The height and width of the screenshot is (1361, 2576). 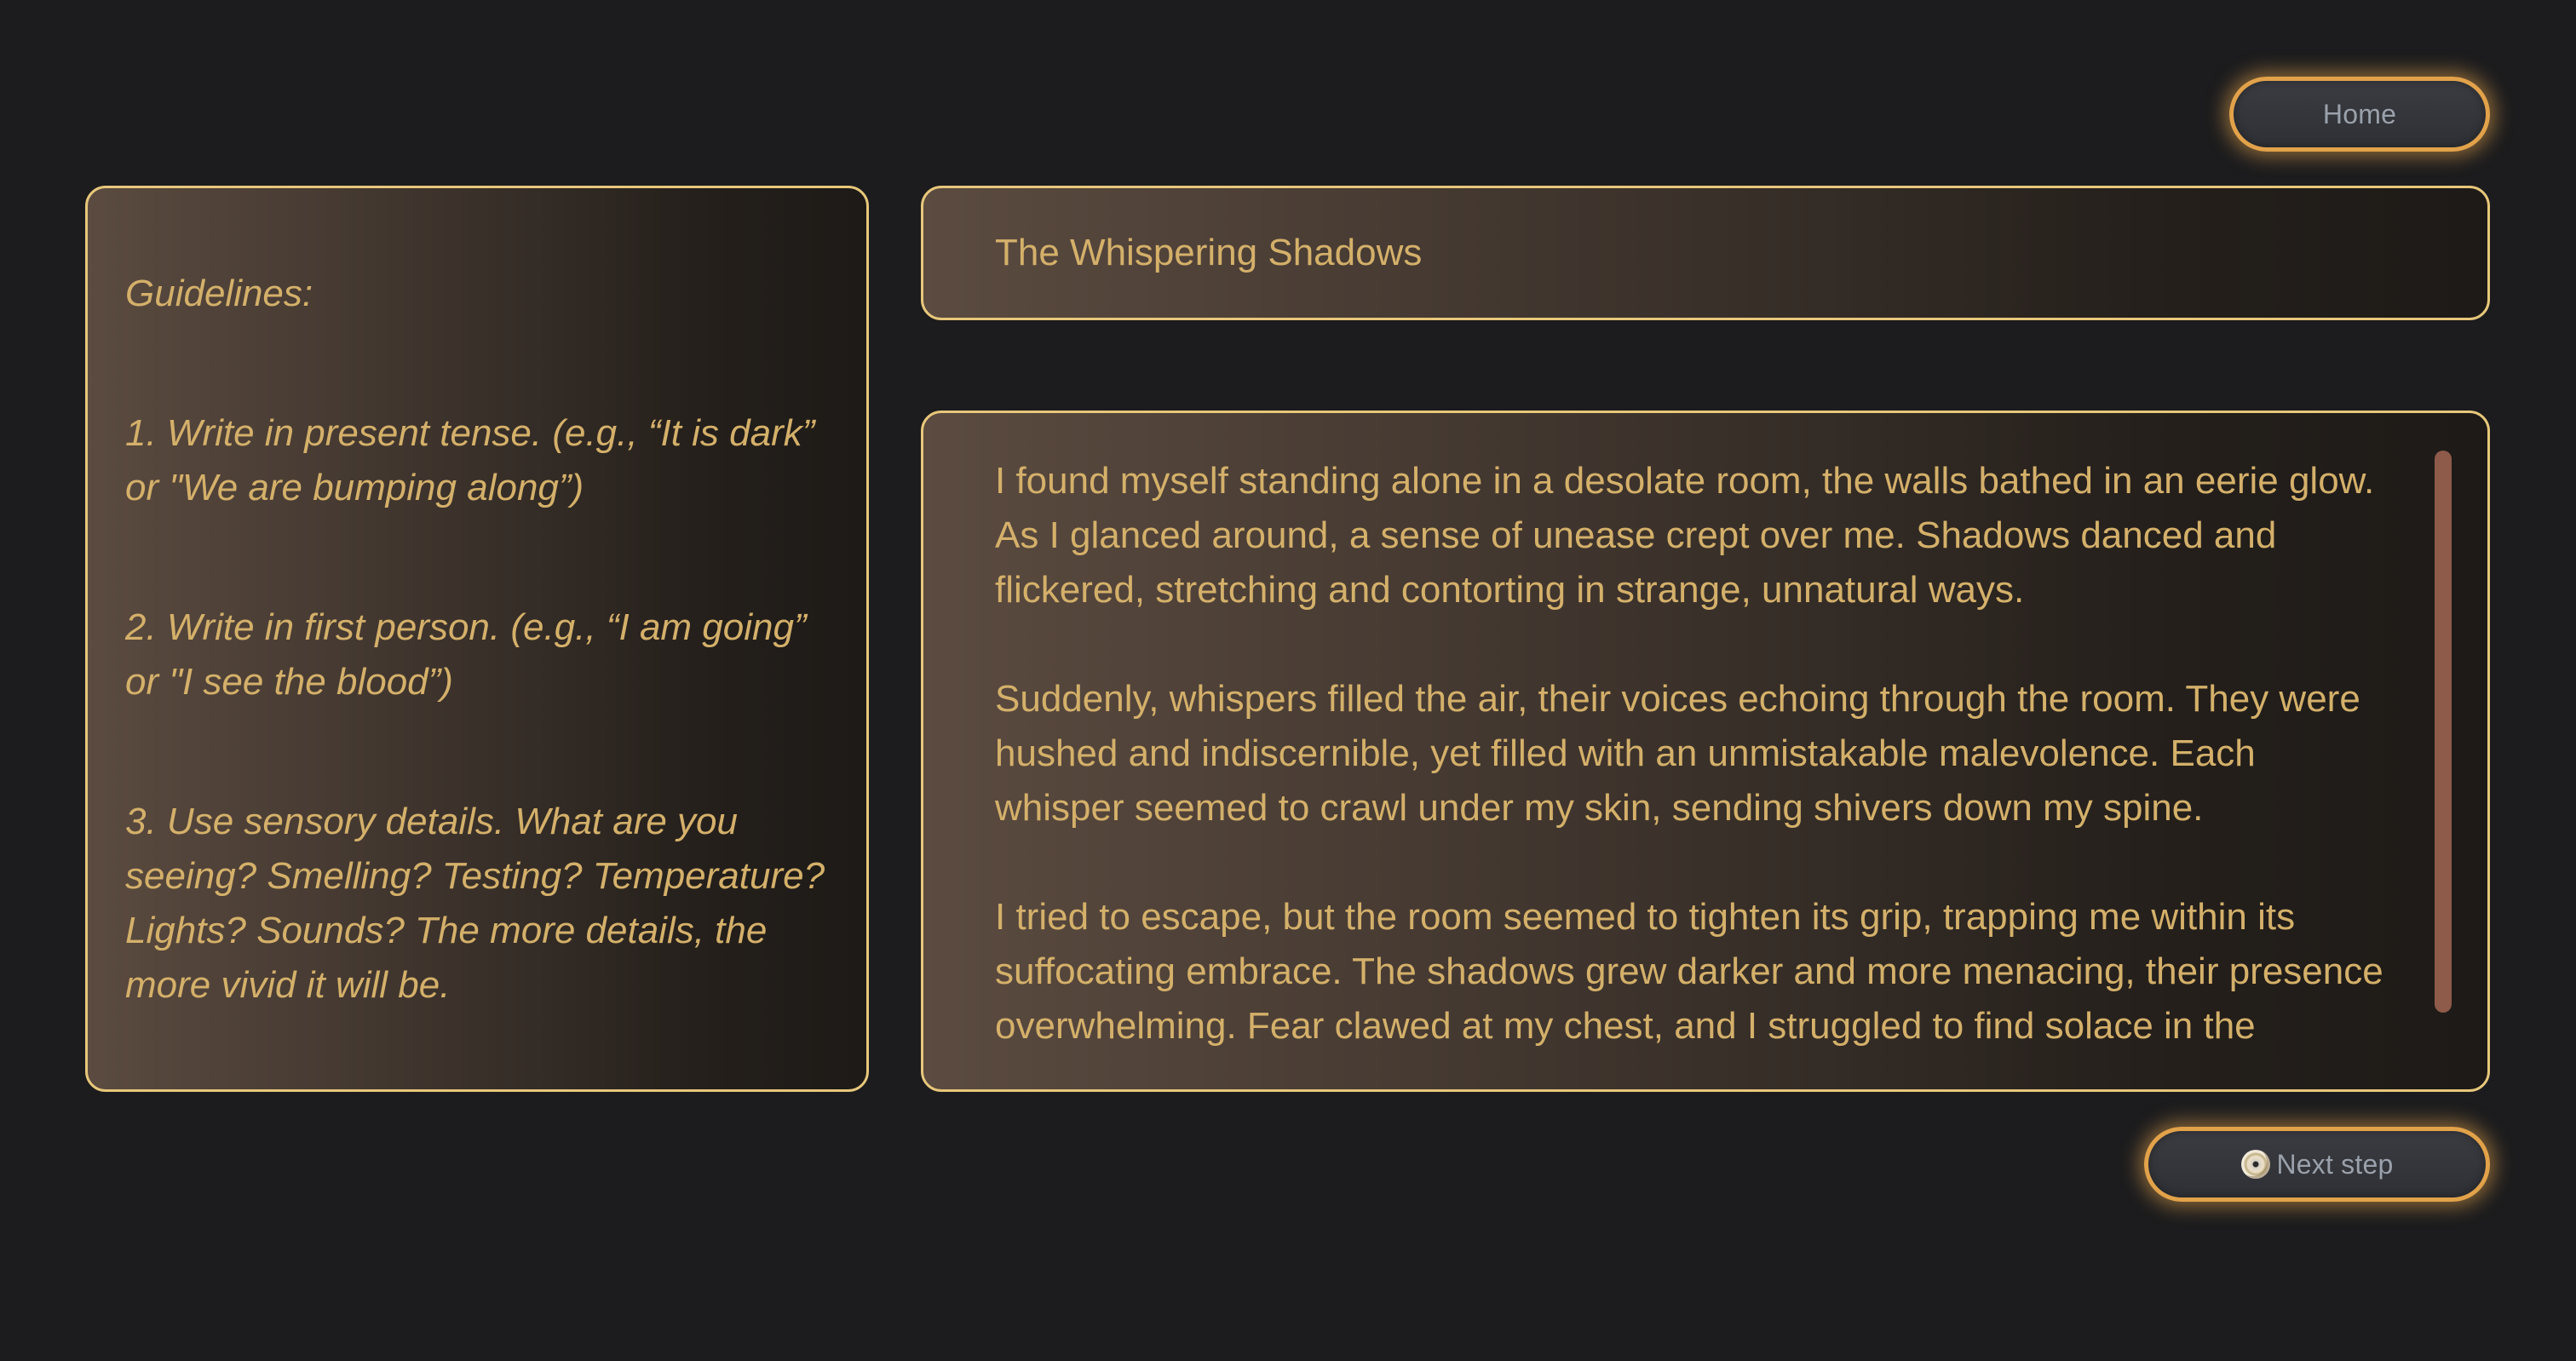 What do you see at coordinates (2255, 1164) in the screenshot?
I see `cd-icon` at bounding box center [2255, 1164].